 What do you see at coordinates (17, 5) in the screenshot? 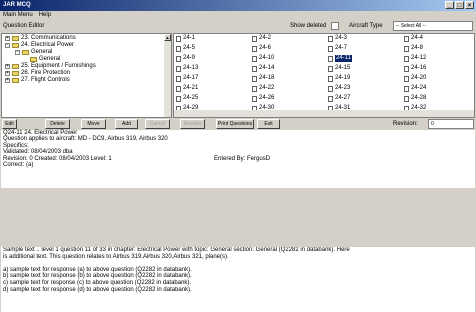
I see `window-title: JAR MCQ` at bounding box center [17, 5].